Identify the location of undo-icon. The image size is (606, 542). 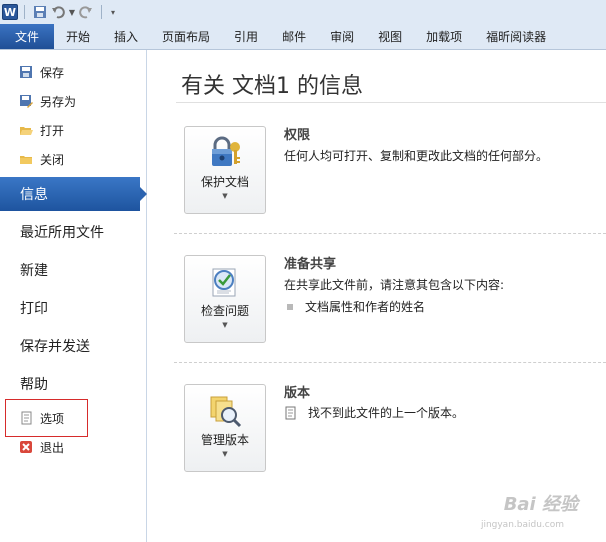
(58, 12).